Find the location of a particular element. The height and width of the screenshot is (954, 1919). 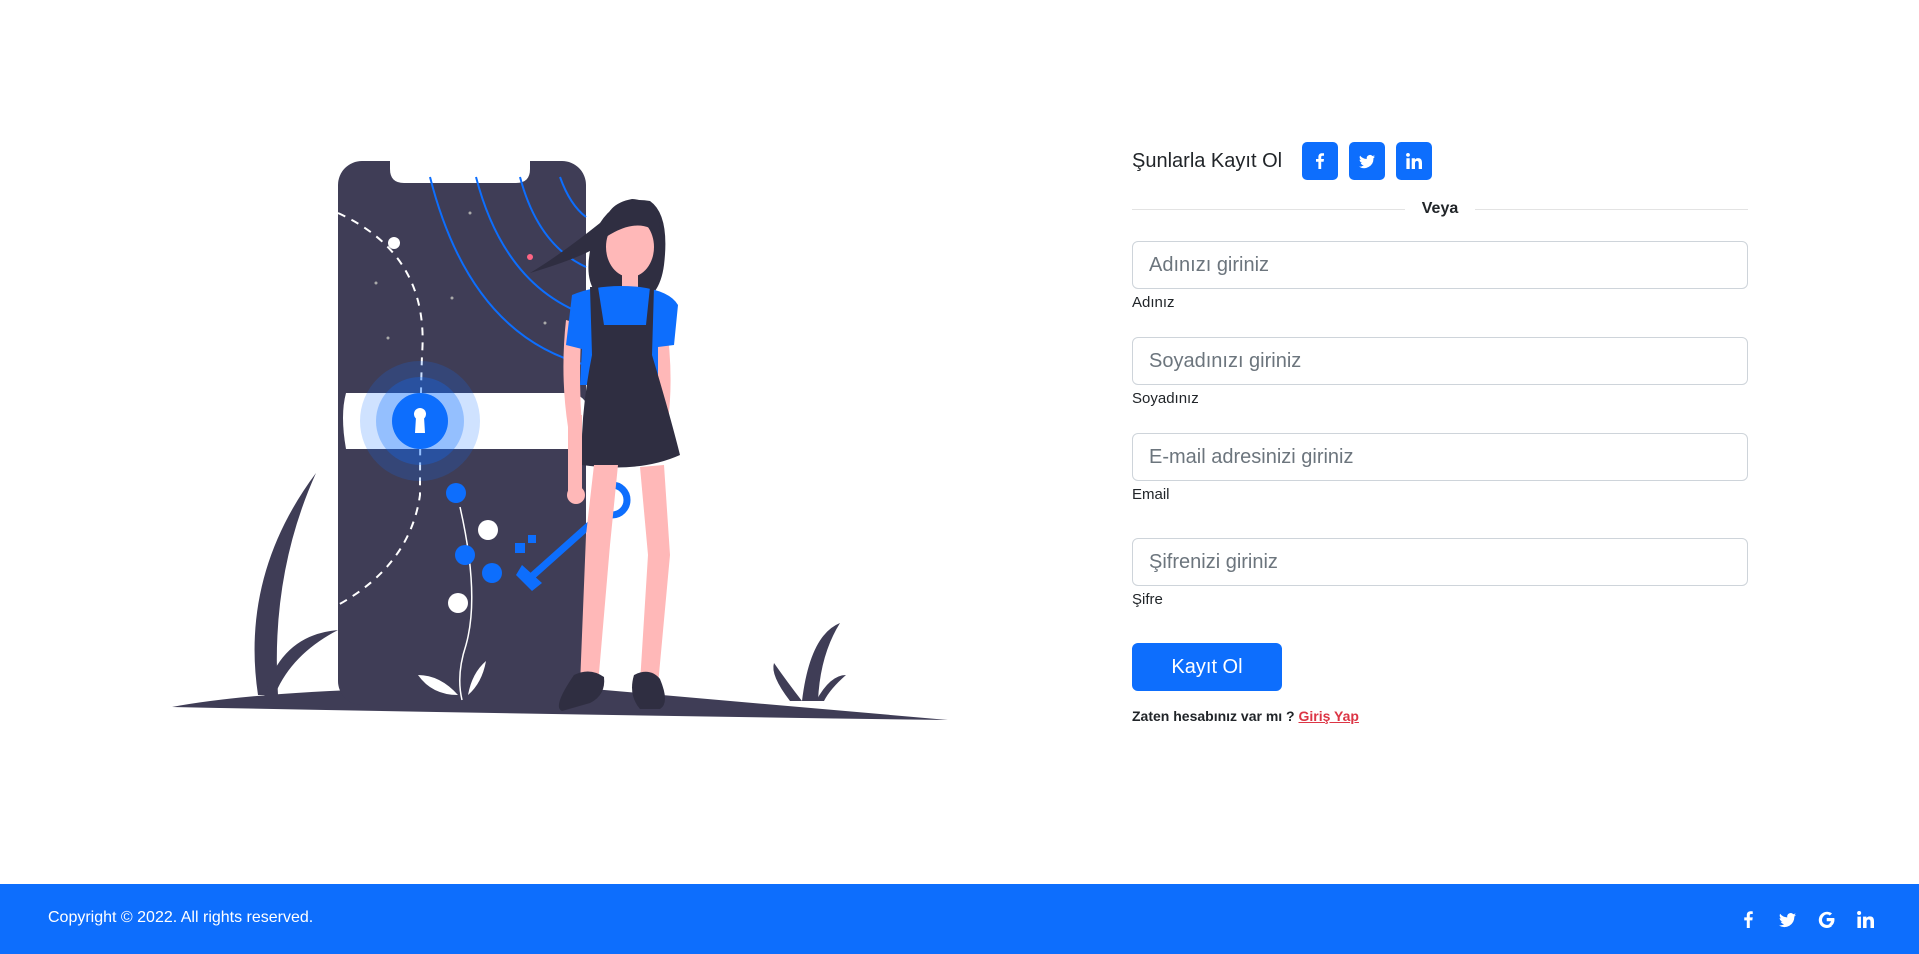

last-name-label: Soyadınız is located at coordinates (1165, 398).